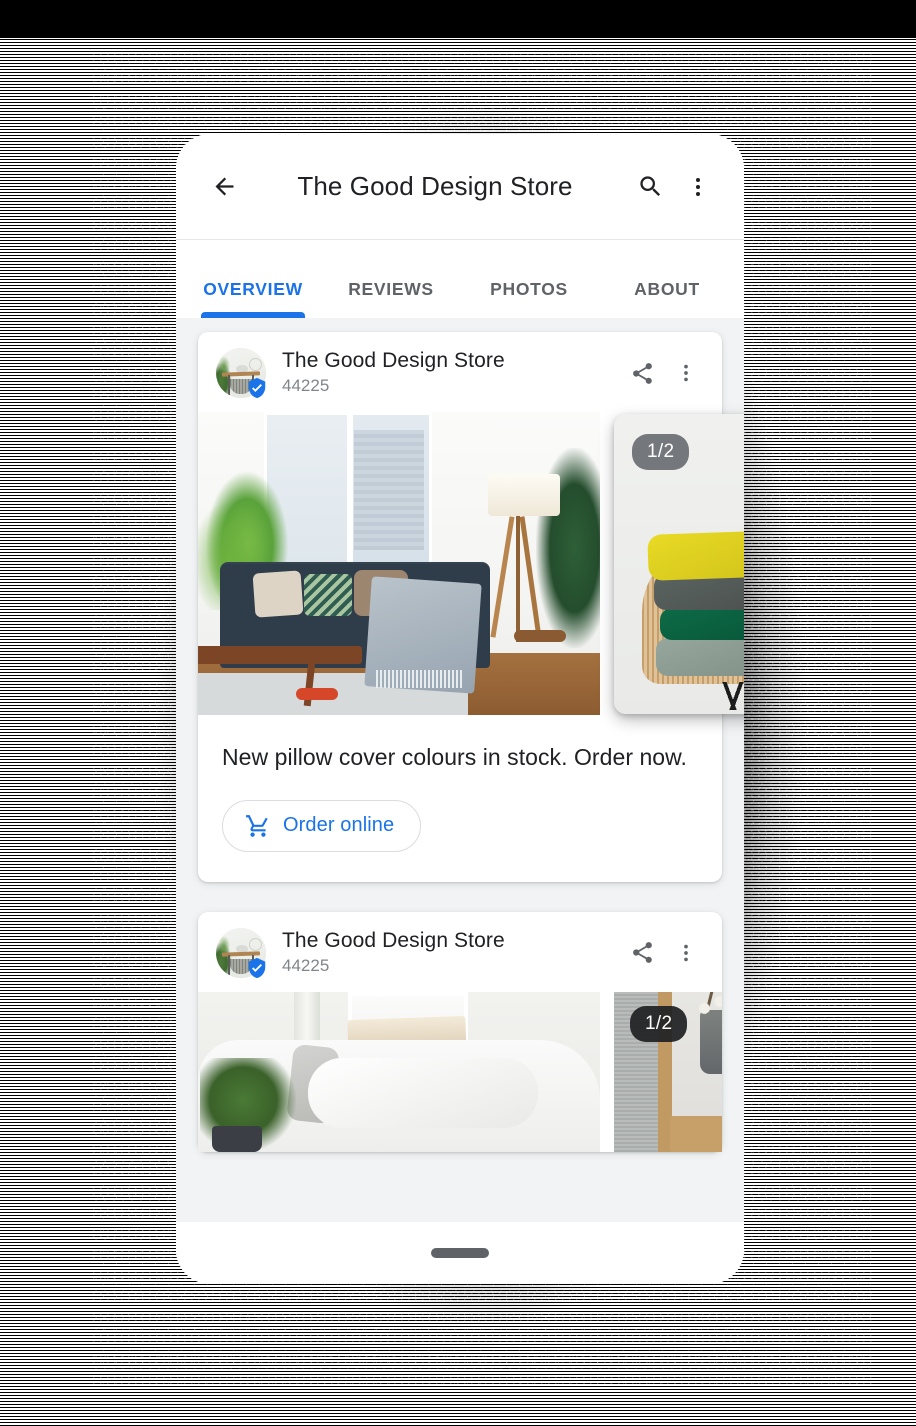  What do you see at coordinates (339, 825) in the screenshot?
I see `order-online-label: Order online` at bounding box center [339, 825].